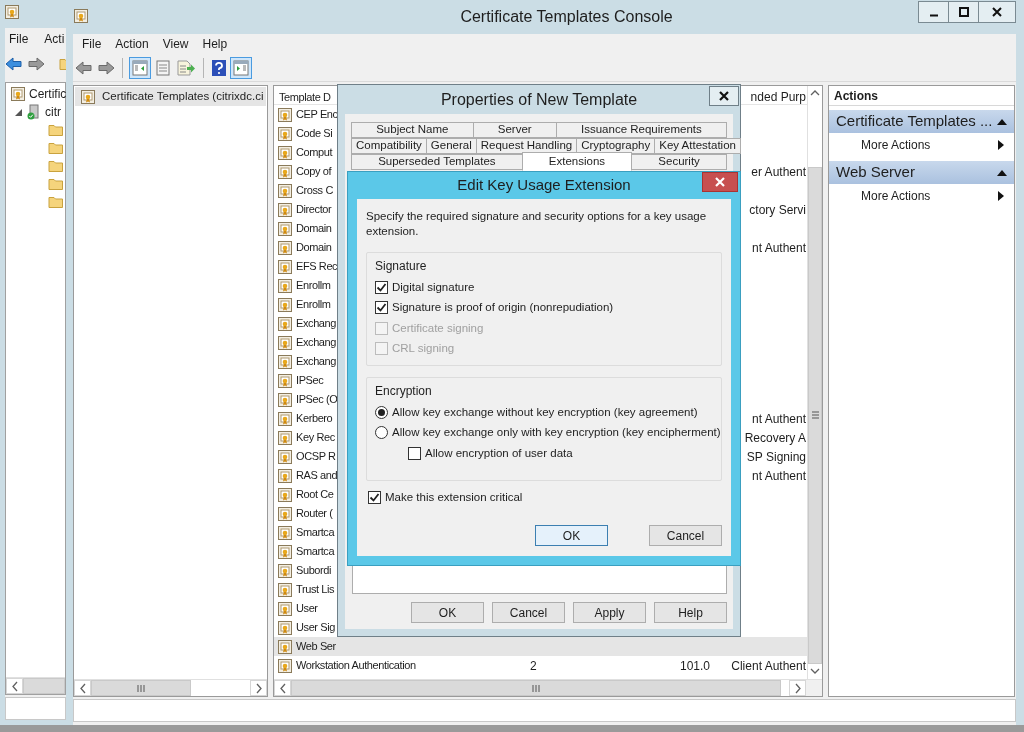 The width and height of the screenshot is (1024, 732). What do you see at coordinates (315, 438) in the screenshot?
I see `table-cell-text: Key Rec` at bounding box center [315, 438].